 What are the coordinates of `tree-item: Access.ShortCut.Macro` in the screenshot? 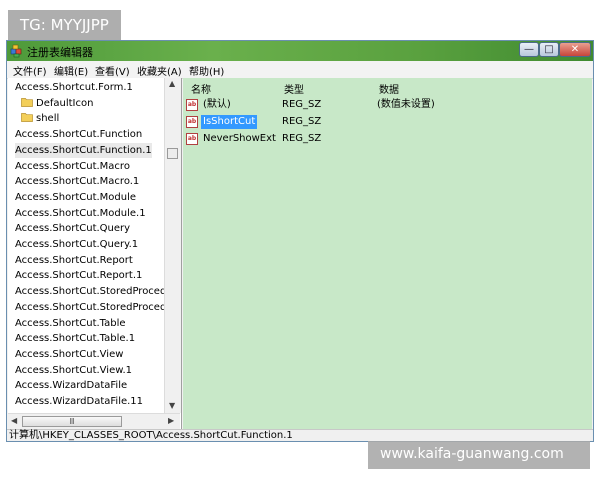 It's located at (72, 166).